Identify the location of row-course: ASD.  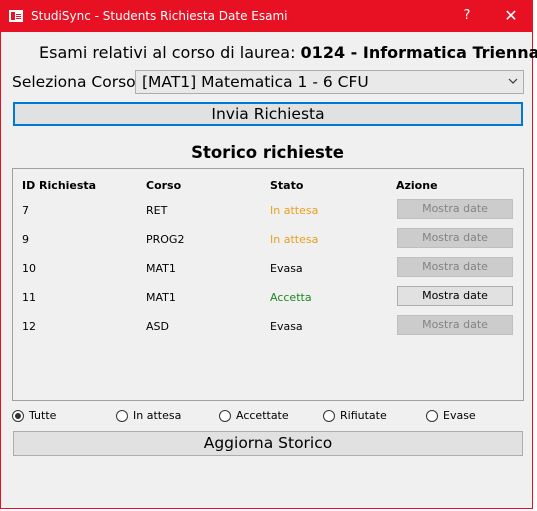
(157, 326).